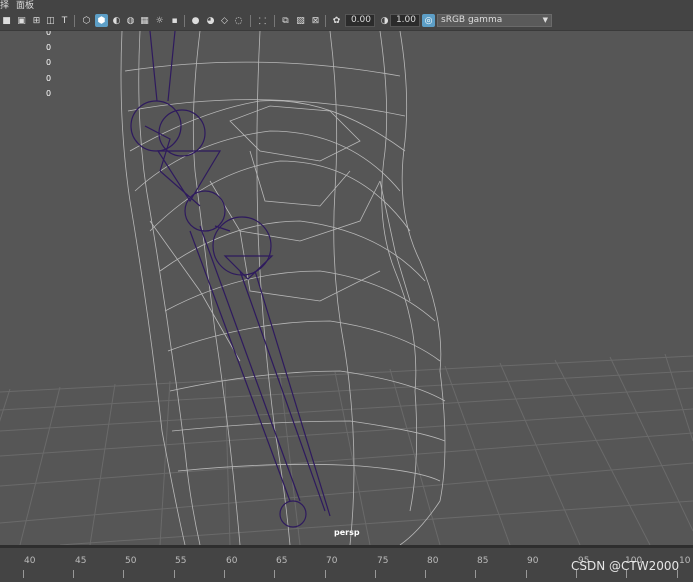  What do you see at coordinates (315, 20) in the screenshot?
I see `resolution-icon: ⊠` at bounding box center [315, 20].